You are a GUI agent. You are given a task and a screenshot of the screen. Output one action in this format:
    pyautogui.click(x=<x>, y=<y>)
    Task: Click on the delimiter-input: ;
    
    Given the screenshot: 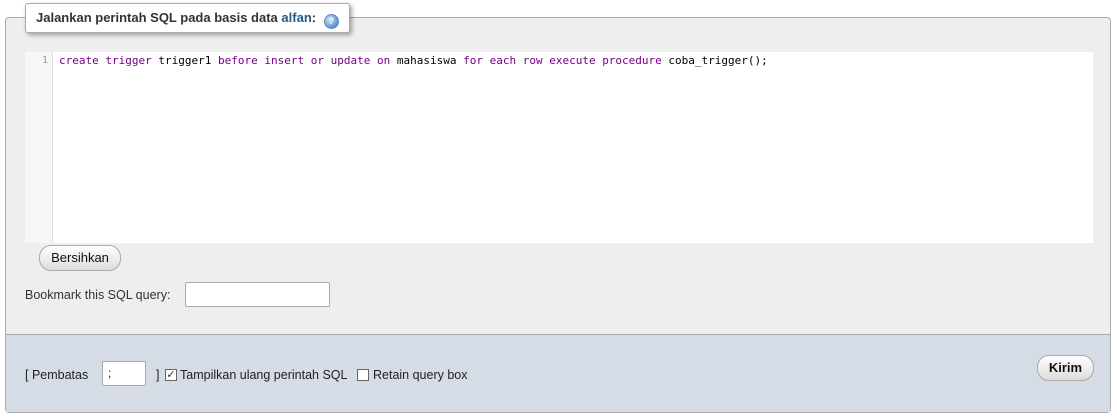 What is the action you would take?
    pyautogui.click(x=124, y=373)
    